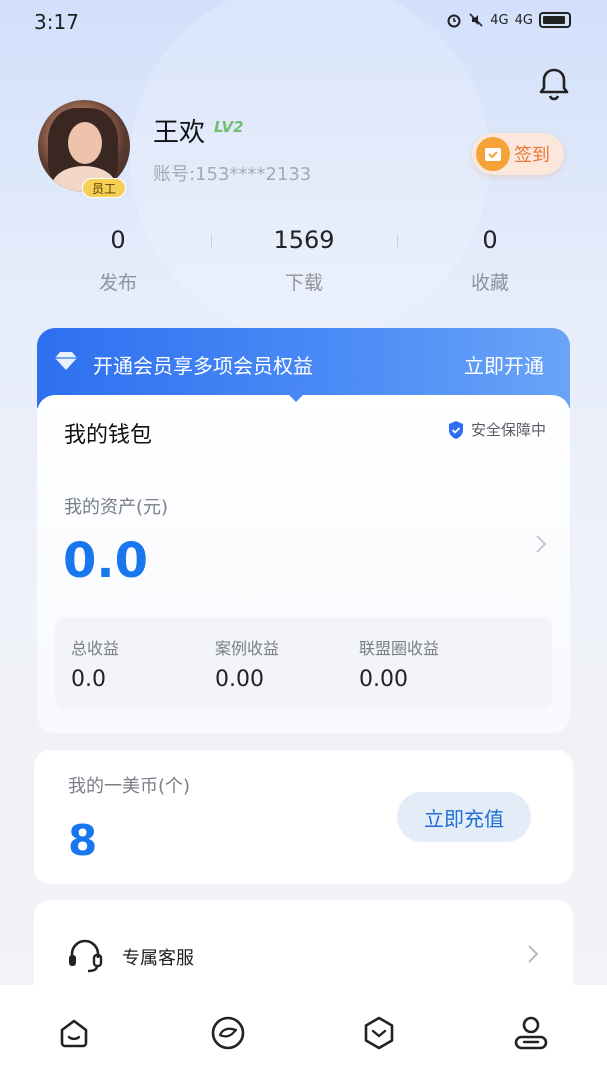  I want to click on stat-label: 收藏, so click(489, 283).